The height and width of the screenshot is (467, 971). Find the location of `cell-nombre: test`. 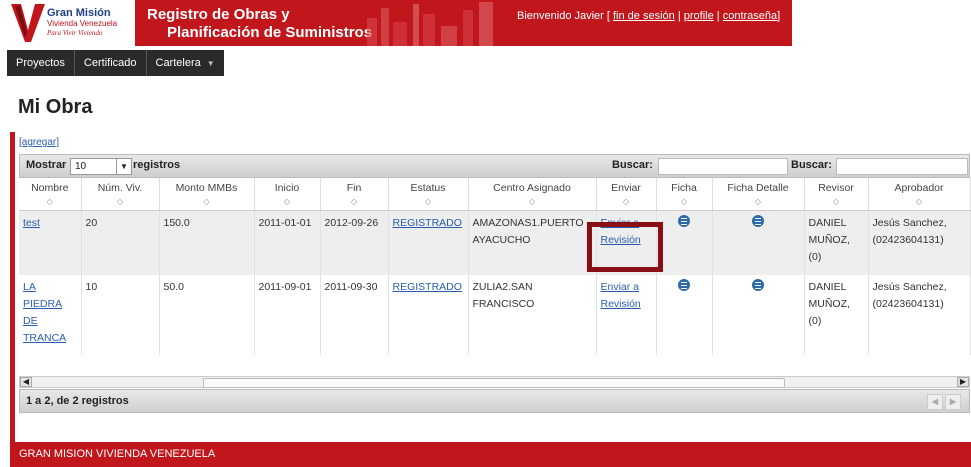

cell-nombre: test is located at coordinates (50, 242).